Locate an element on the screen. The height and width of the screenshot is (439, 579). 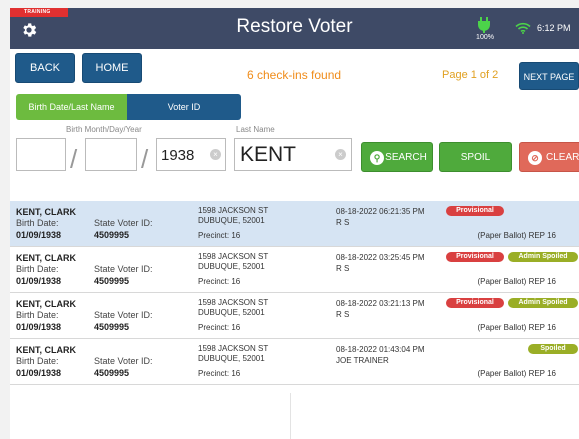
last-name-value: KENT is located at coordinates (268, 154).